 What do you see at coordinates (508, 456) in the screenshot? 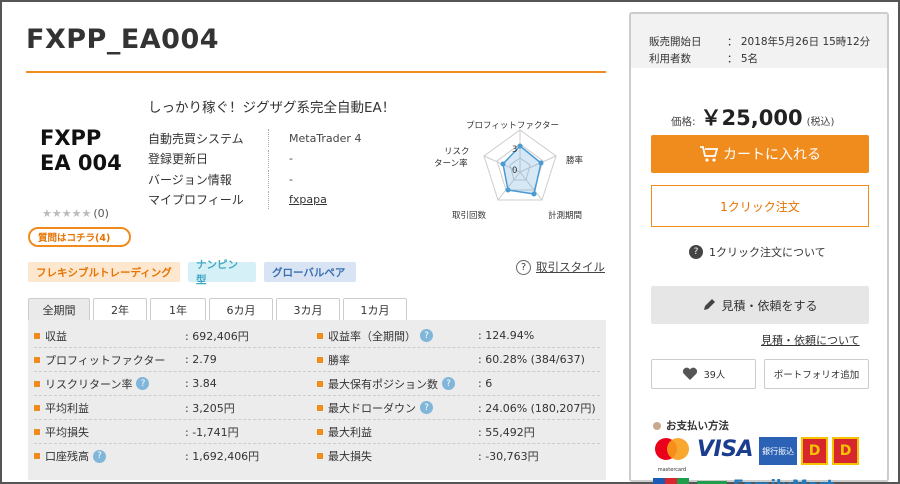
I see `stat-value: : -30,763円` at bounding box center [508, 456].